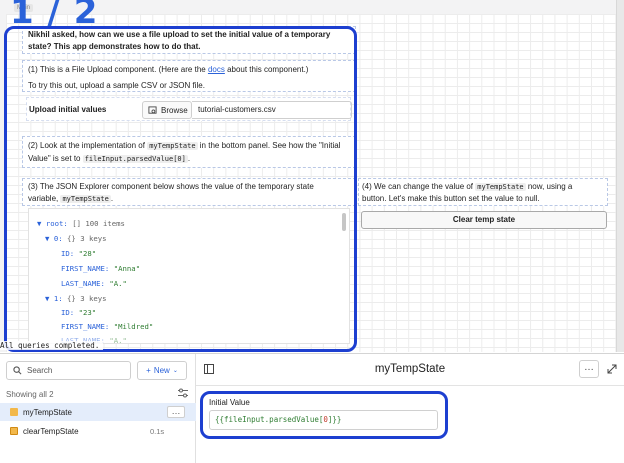 This screenshot has width=624, height=463. What do you see at coordinates (183, 393) in the screenshot?
I see `filter-icon` at bounding box center [183, 393].